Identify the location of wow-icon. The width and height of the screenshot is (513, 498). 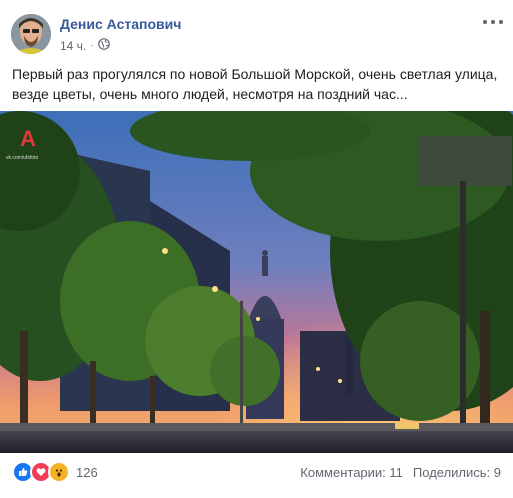
(59, 472).